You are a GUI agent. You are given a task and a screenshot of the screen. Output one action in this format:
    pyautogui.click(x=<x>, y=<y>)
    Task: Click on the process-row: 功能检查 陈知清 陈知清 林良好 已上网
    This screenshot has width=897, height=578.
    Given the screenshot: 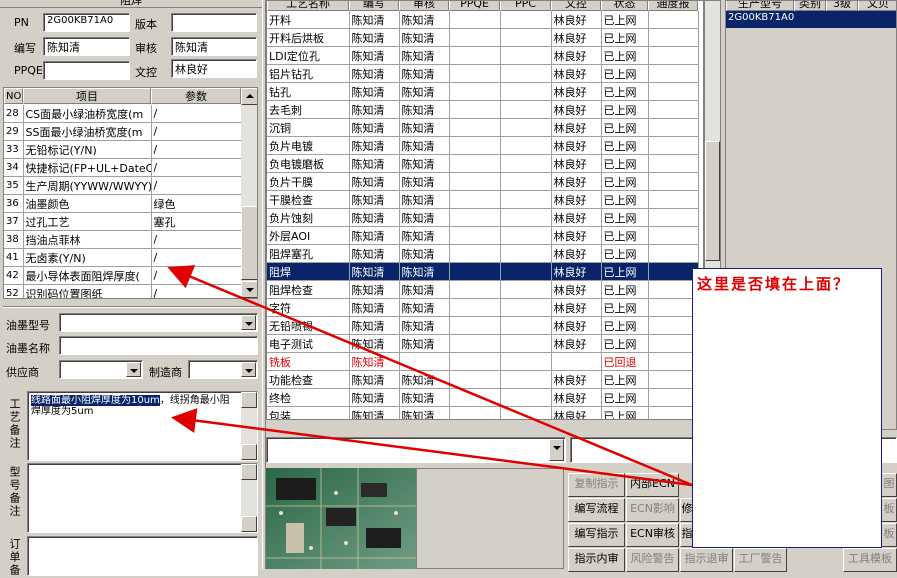 What is the action you would take?
    pyautogui.click(x=483, y=379)
    